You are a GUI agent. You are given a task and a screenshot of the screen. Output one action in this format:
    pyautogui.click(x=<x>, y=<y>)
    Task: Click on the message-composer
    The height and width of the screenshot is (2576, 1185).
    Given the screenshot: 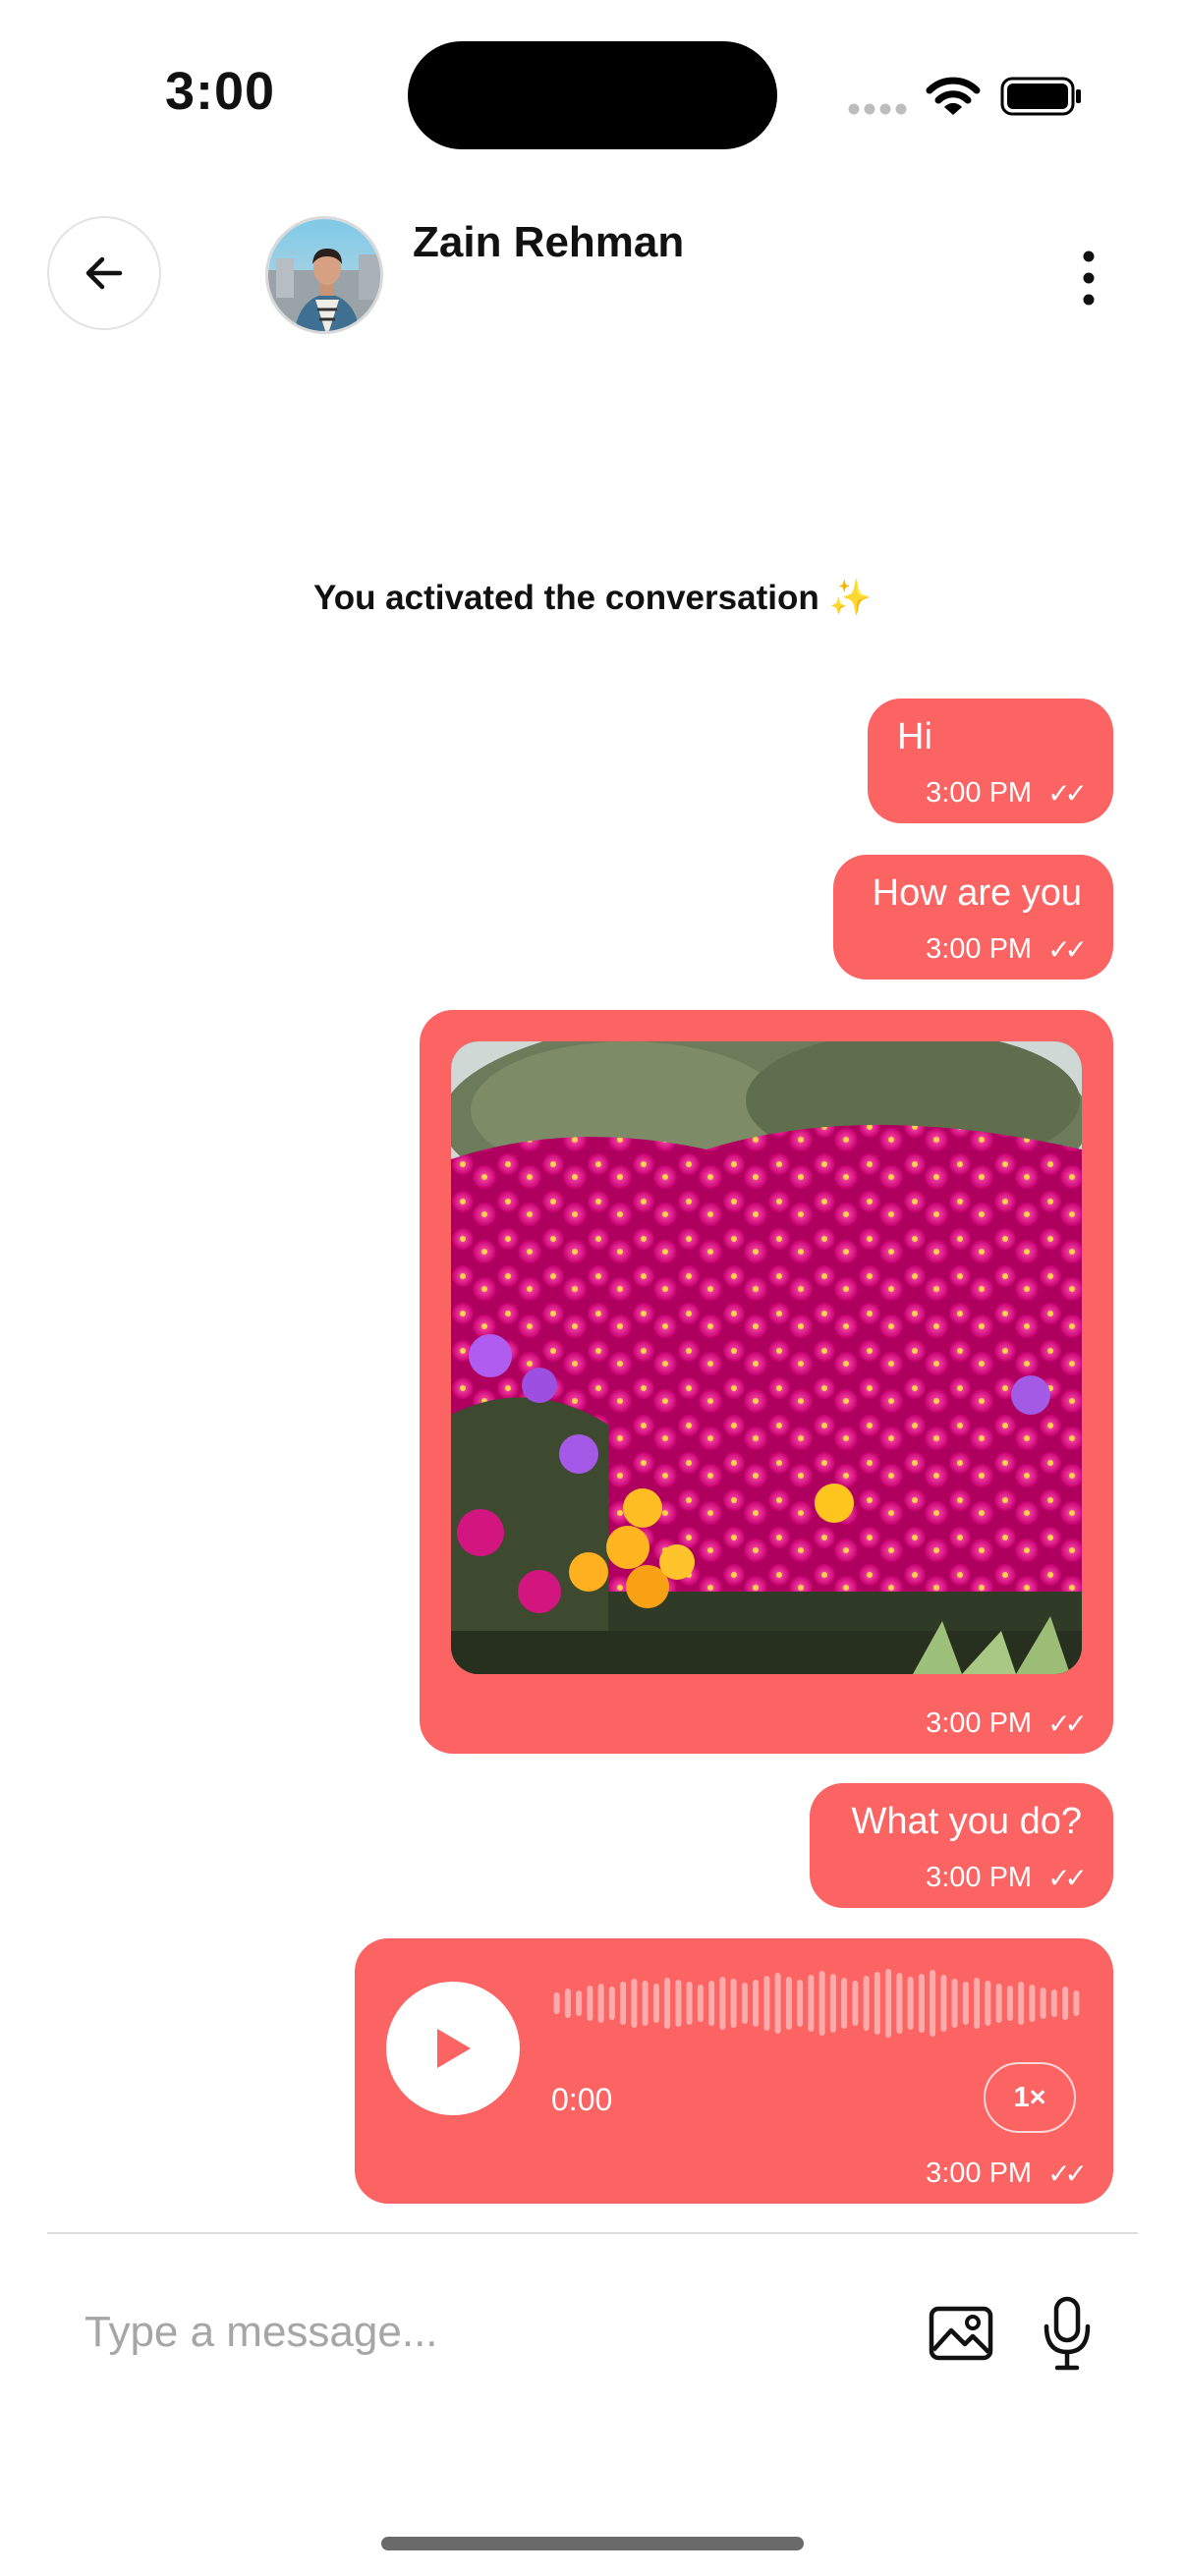 What is the action you would take?
    pyautogui.click(x=592, y=2333)
    